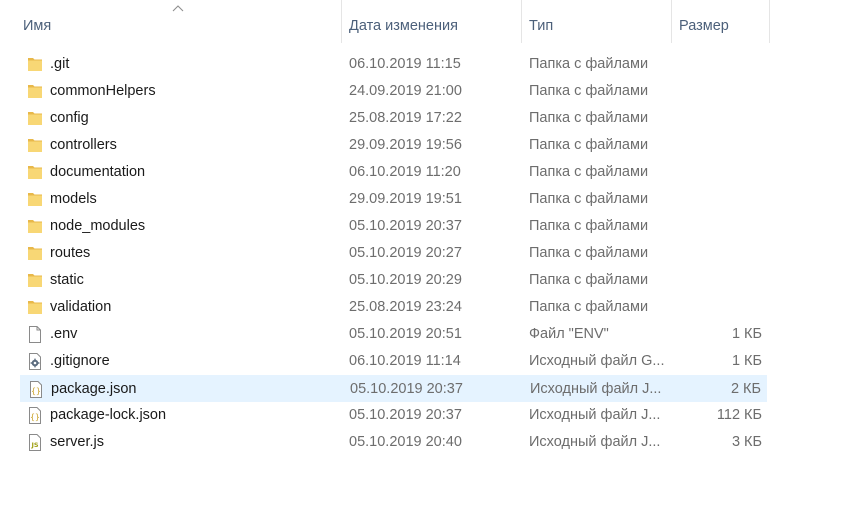 This screenshot has width=848, height=515. Describe the element at coordinates (70, 253) in the screenshot. I see `file-name: routes` at that location.